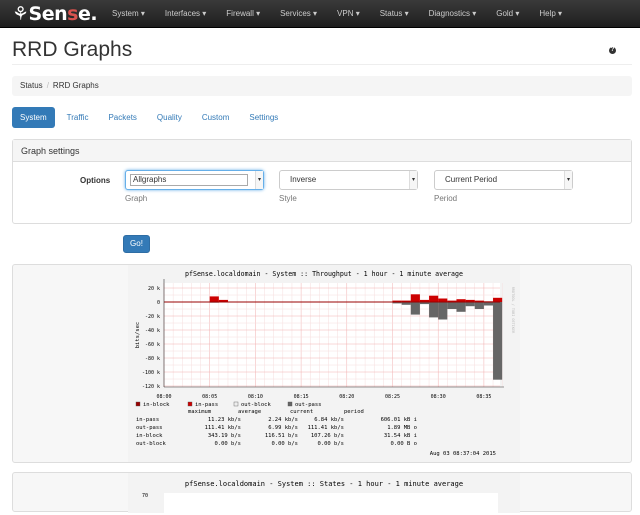 The width and height of the screenshot is (640, 515). What do you see at coordinates (147, 420) in the screenshot?
I see `row-label: in-pass` at bounding box center [147, 420].